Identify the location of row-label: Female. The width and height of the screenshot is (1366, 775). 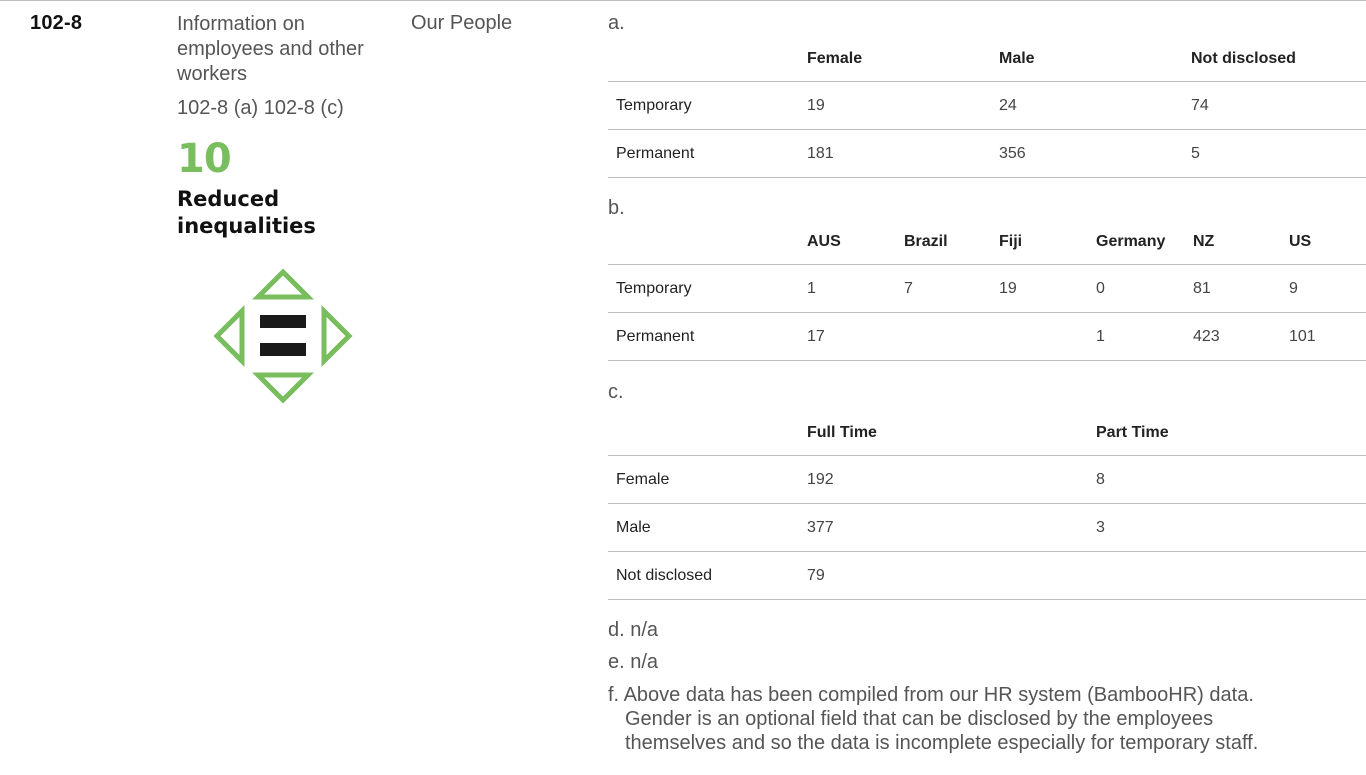
(703, 479).